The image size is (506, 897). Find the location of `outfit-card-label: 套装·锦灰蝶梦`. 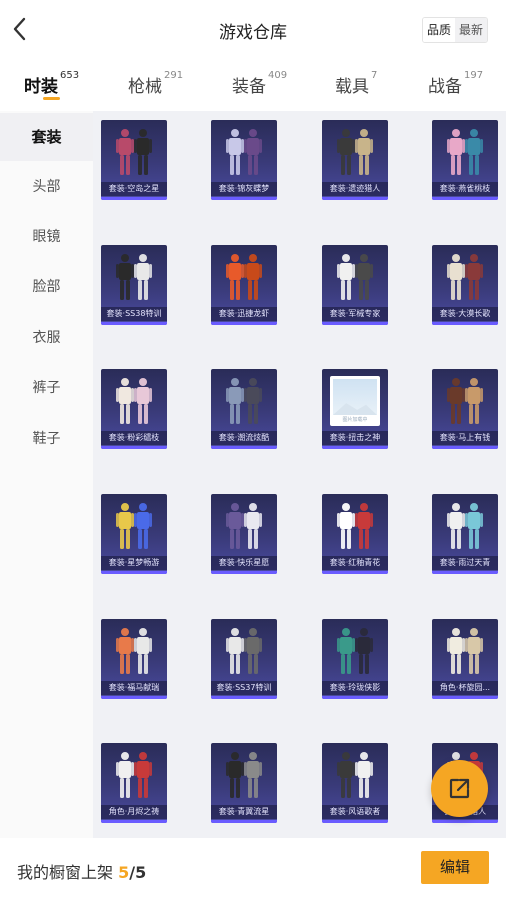

outfit-card-label: 套装·锦灰蝶梦 is located at coordinates (244, 189).